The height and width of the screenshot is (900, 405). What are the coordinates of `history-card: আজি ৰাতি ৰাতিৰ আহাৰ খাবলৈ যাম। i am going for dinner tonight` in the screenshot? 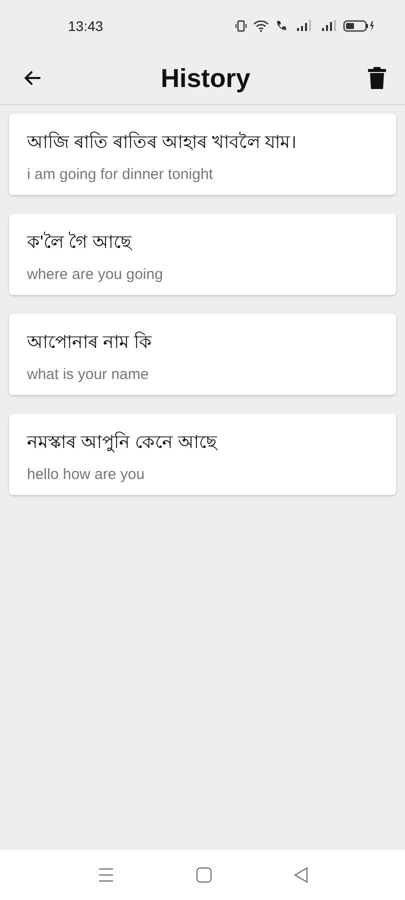 It's located at (202, 154).